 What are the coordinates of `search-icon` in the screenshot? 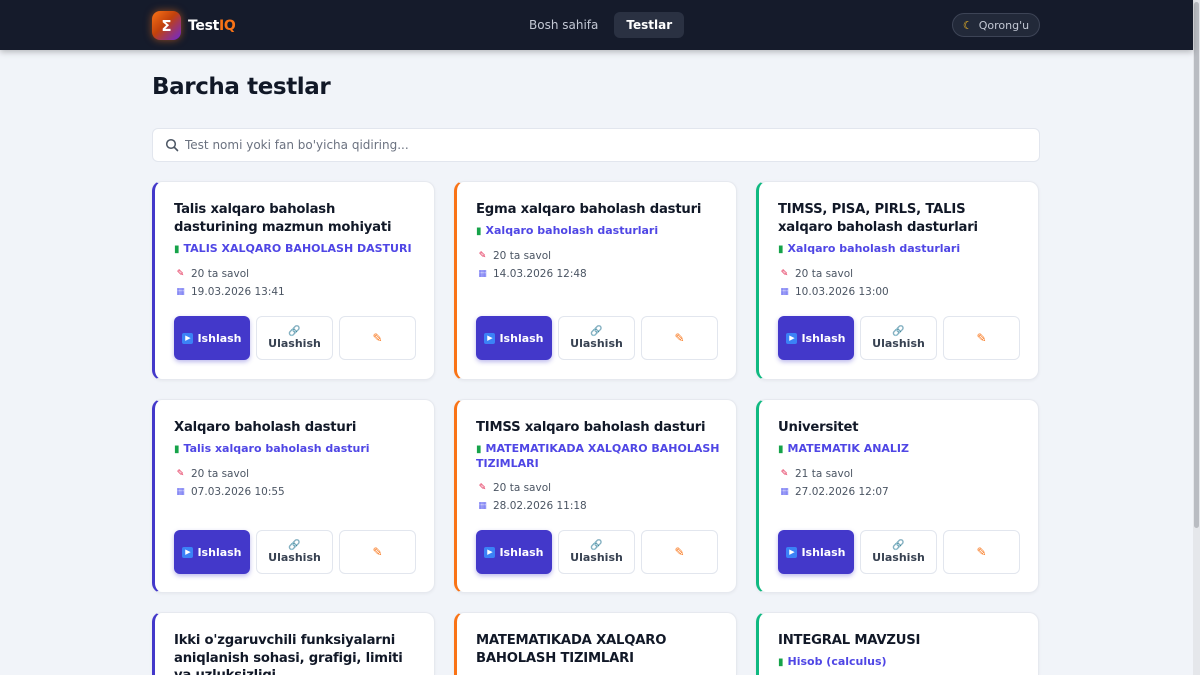 It's located at (172, 145).